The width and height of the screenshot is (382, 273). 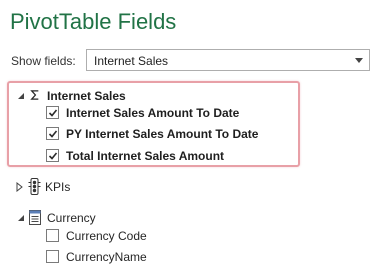 I want to click on sigma-icon, so click(x=34, y=95).